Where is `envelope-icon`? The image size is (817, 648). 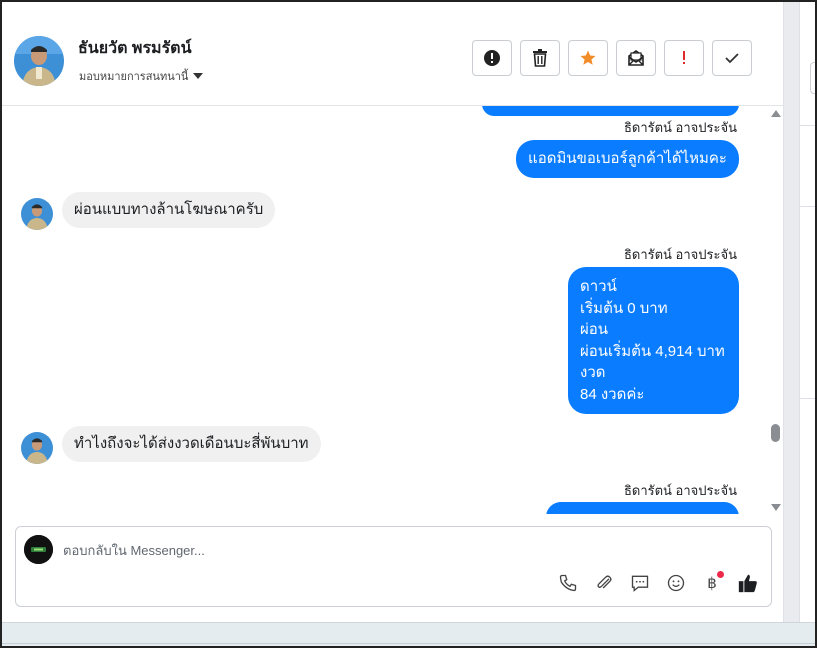
envelope-icon is located at coordinates (636, 58).